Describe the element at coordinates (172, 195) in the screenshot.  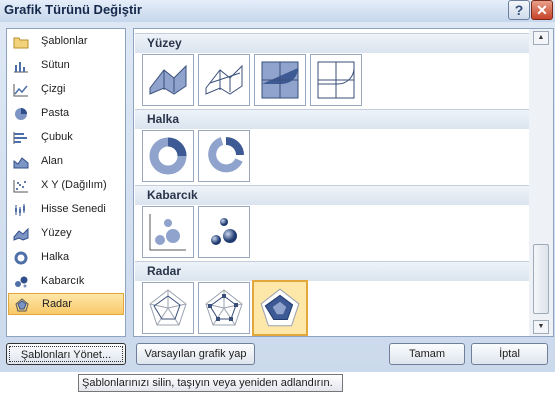
I see `section-title: Kabarcık` at that location.